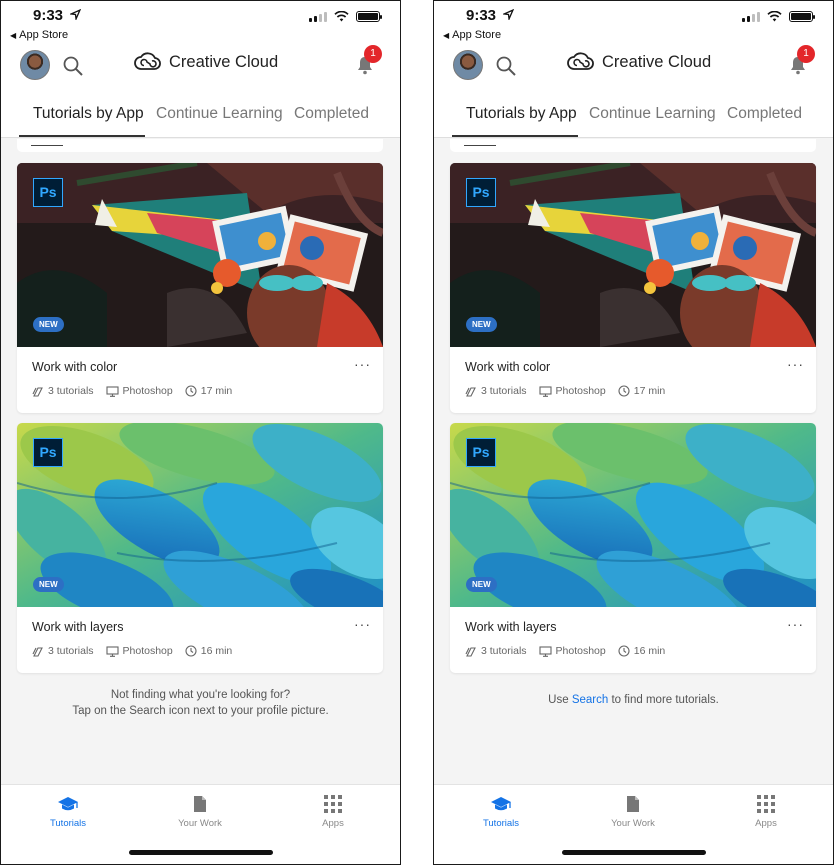  What do you see at coordinates (82, 136) in the screenshot?
I see `active-tab-underline` at bounding box center [82, 136].